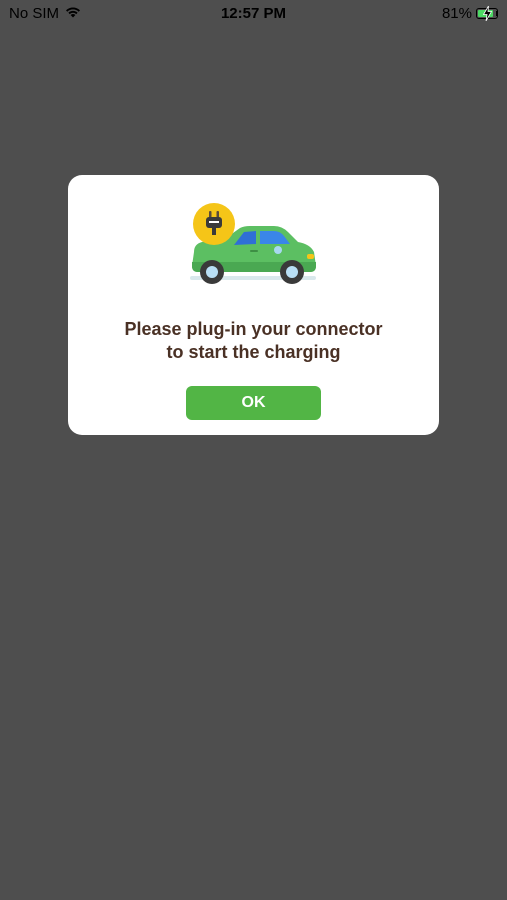 The width and height of the screenshot is (507, 900). I want to click on battery-percent: 81%, so click(456, 13).